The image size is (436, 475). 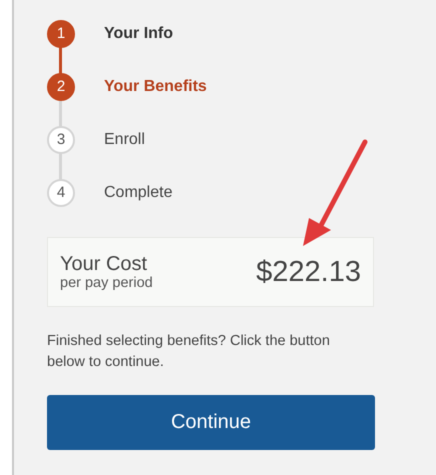 I want to click on cost-subtitle: per pay period, so click(x=106, y=282).